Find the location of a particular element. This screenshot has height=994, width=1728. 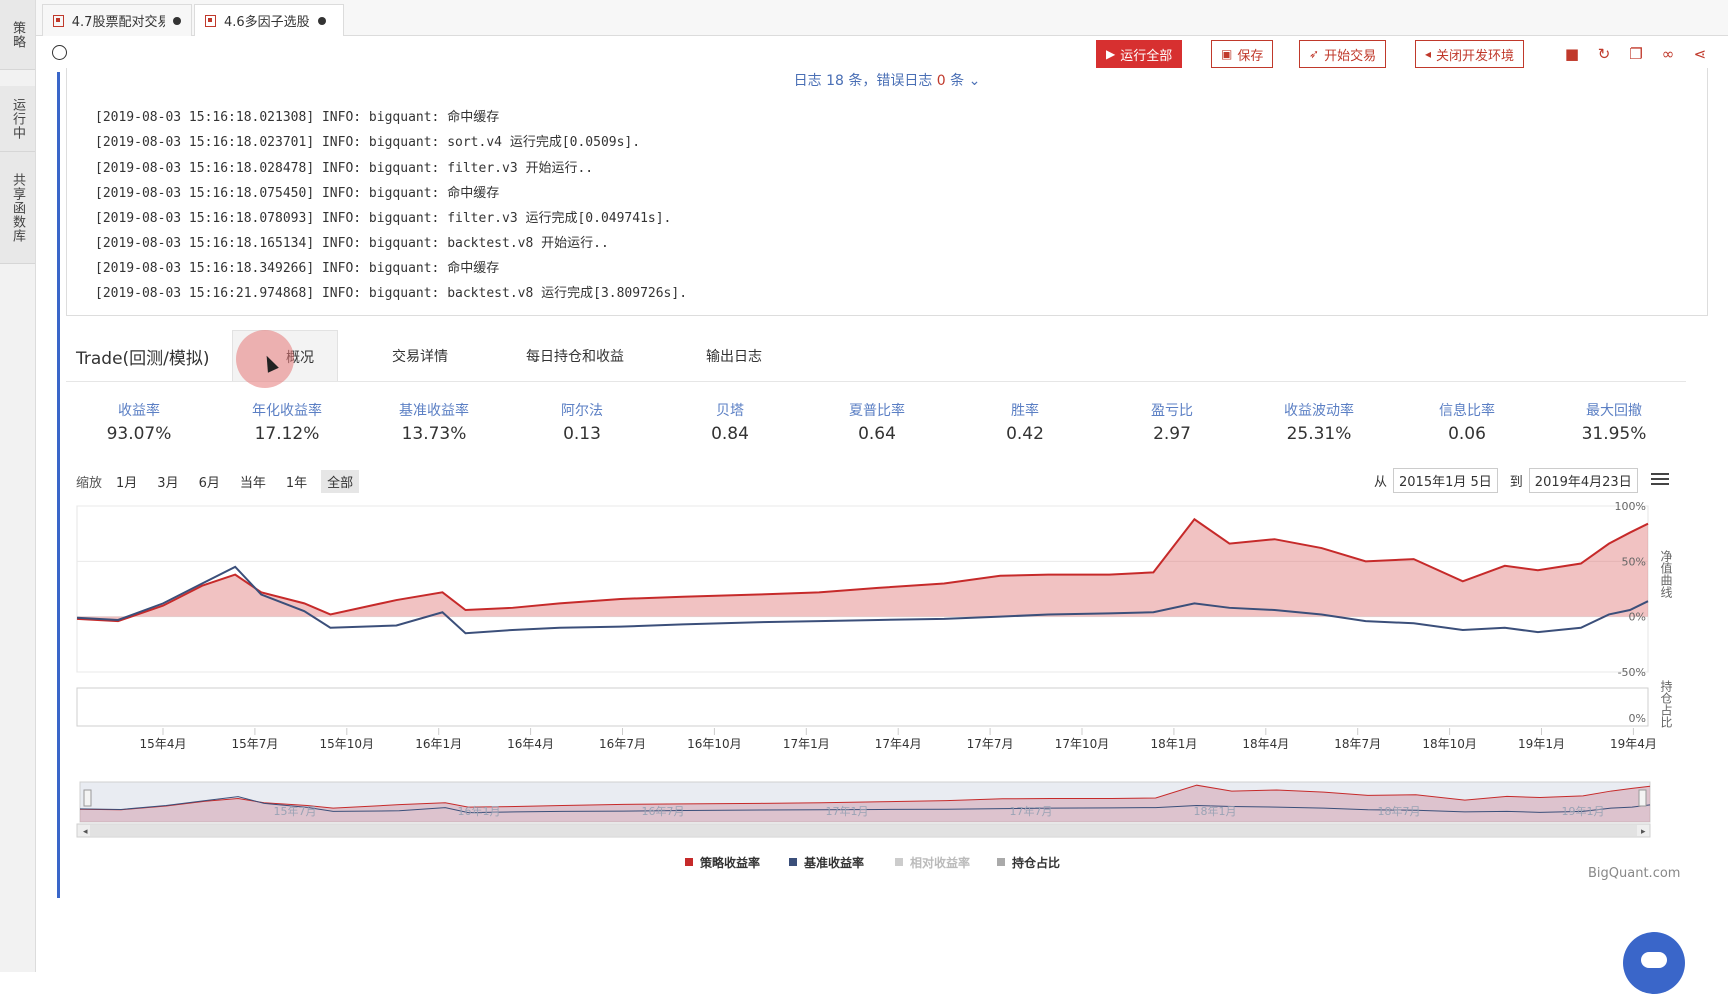

navigator-strategy-area is located at coordinates (865, 803).